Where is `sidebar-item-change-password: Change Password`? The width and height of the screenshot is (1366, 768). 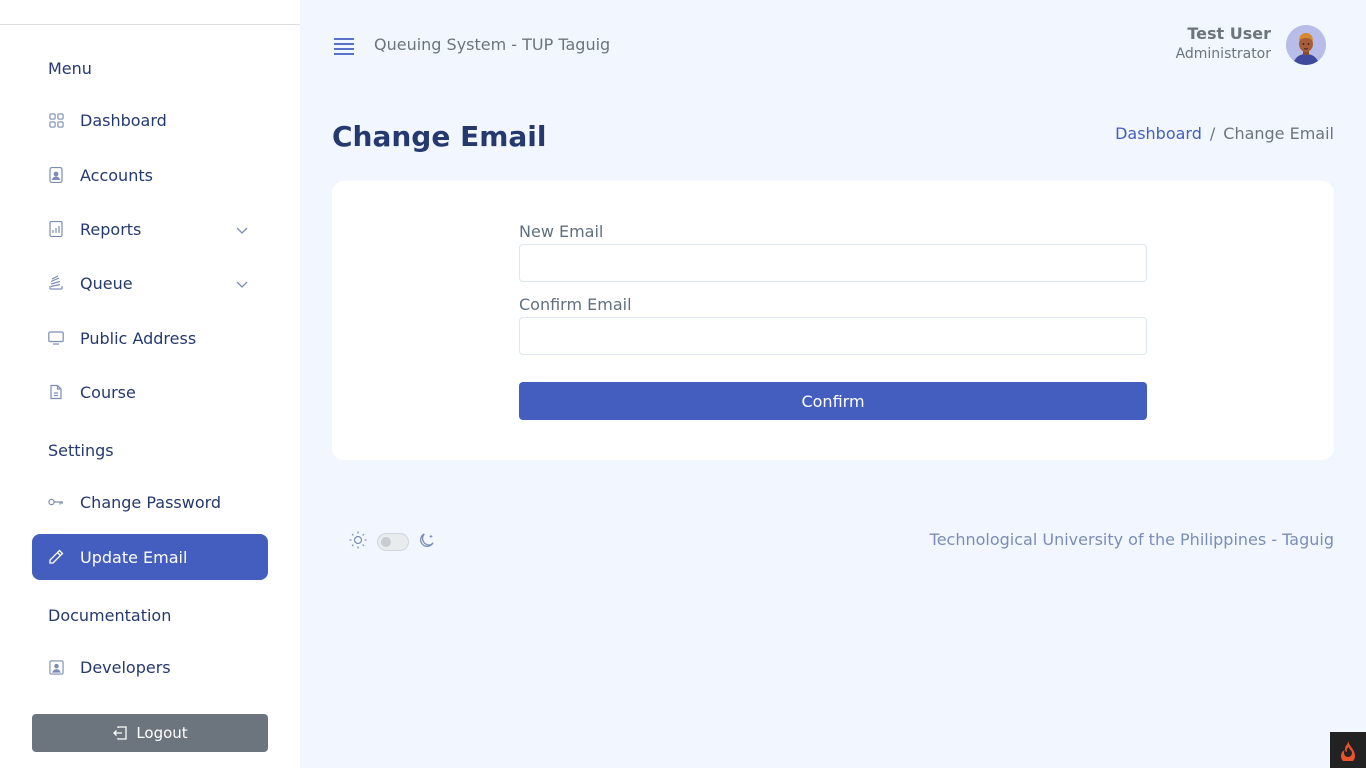
sidebar-item-change-password: Change Password is located at coordinates (150, 502).